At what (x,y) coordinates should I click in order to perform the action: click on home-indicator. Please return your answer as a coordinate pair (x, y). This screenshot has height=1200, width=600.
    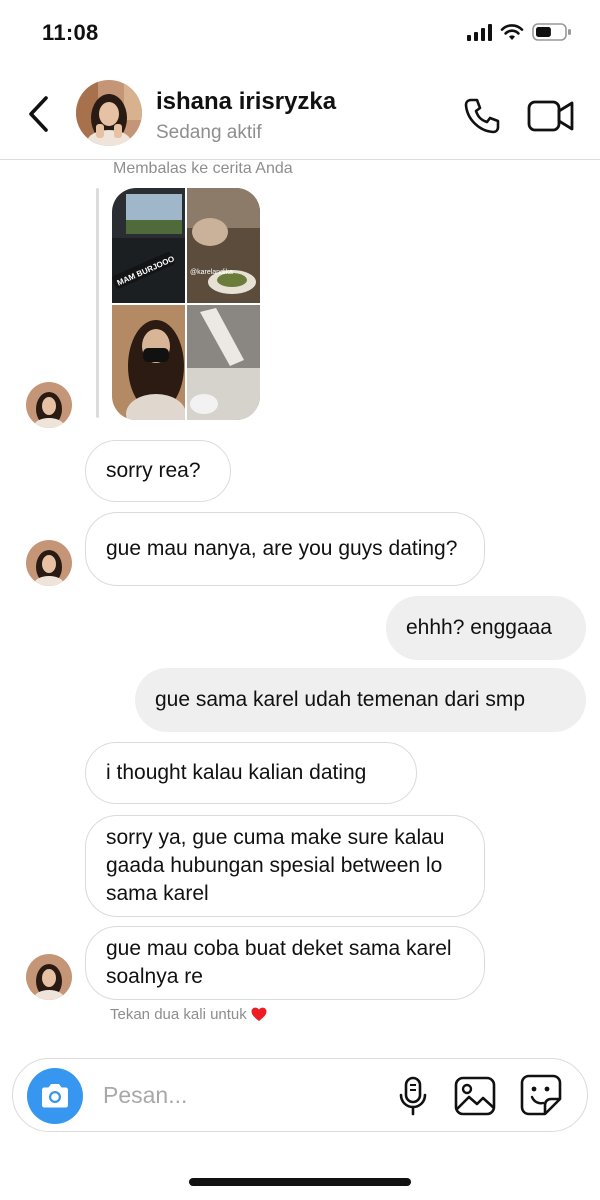
    Looking at the image, I should click on (300, 1182).